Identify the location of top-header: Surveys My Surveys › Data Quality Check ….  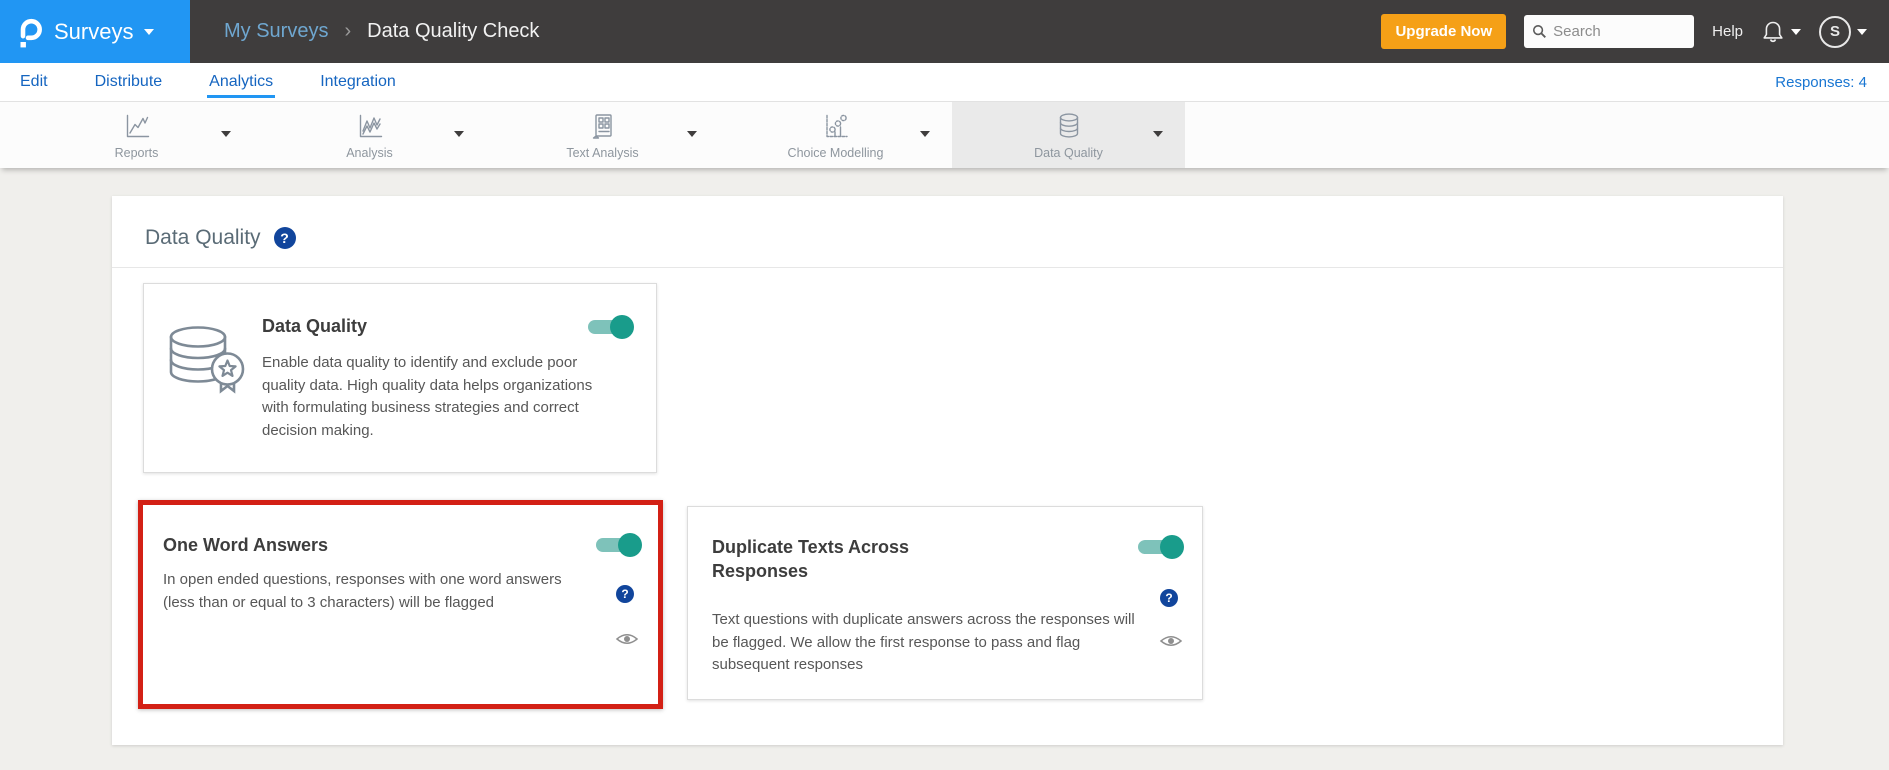
(944, 31).